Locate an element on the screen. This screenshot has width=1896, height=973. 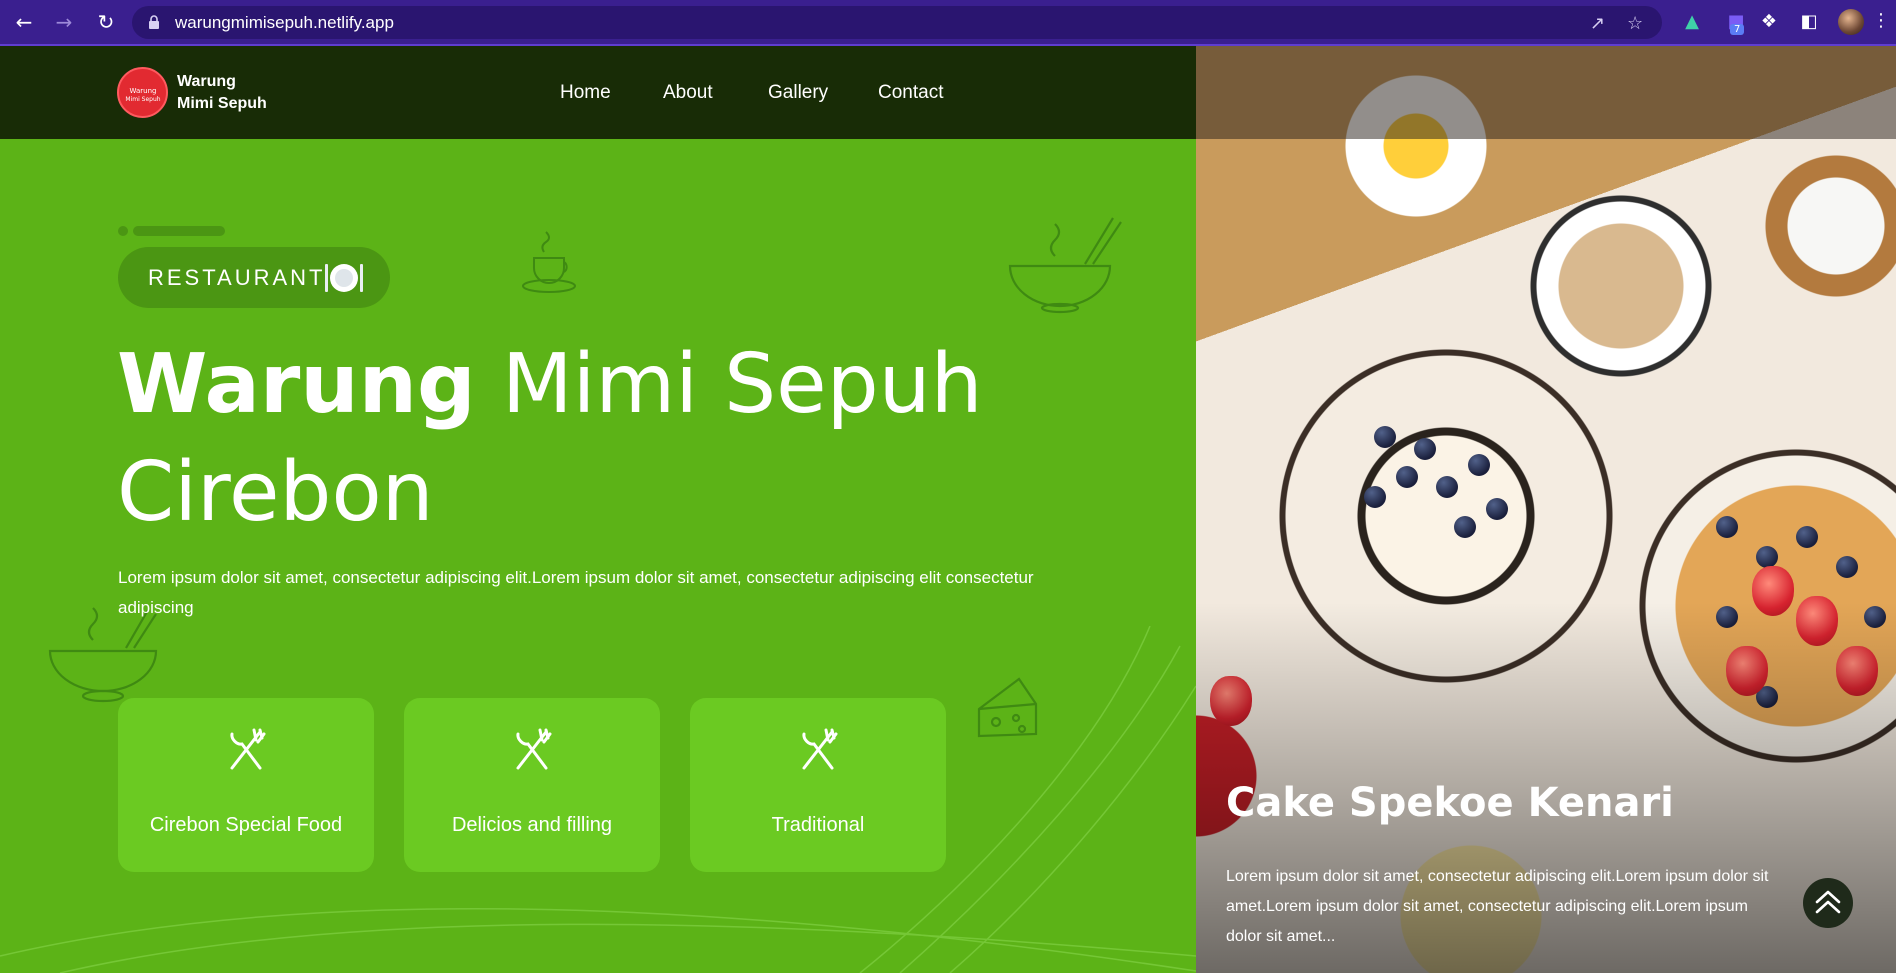
feature-card-traditional: Traditional is located at coordinates (818, 785).